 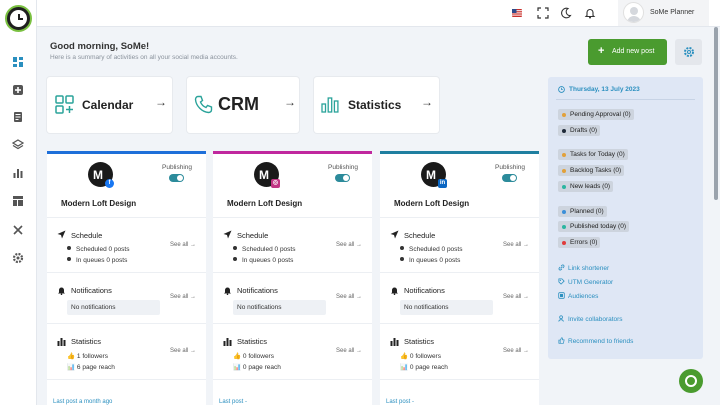 What do you see at coordinates (578, 296) in the screenshot?
I see `link-audiences: Audiences` at bounding box center [578, 296].